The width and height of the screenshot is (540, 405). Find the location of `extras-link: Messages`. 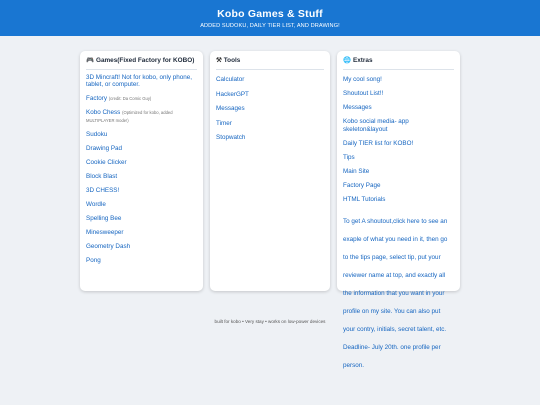

extras-link: Messages is located at coordinates (398, 107).